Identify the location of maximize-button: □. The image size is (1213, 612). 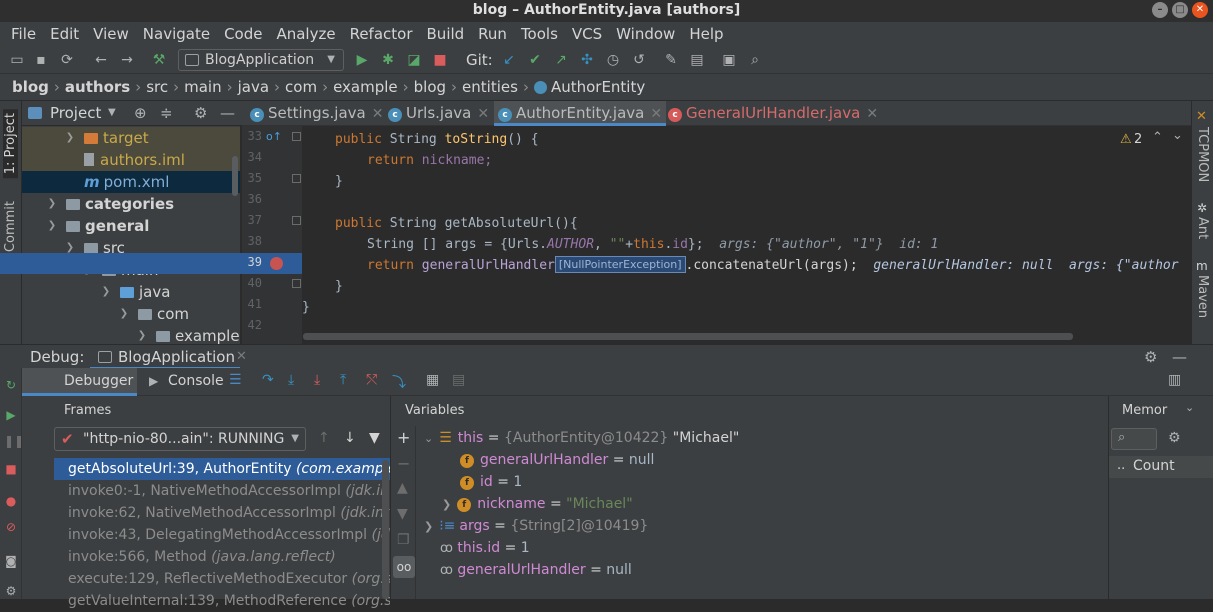
(1180, 10).